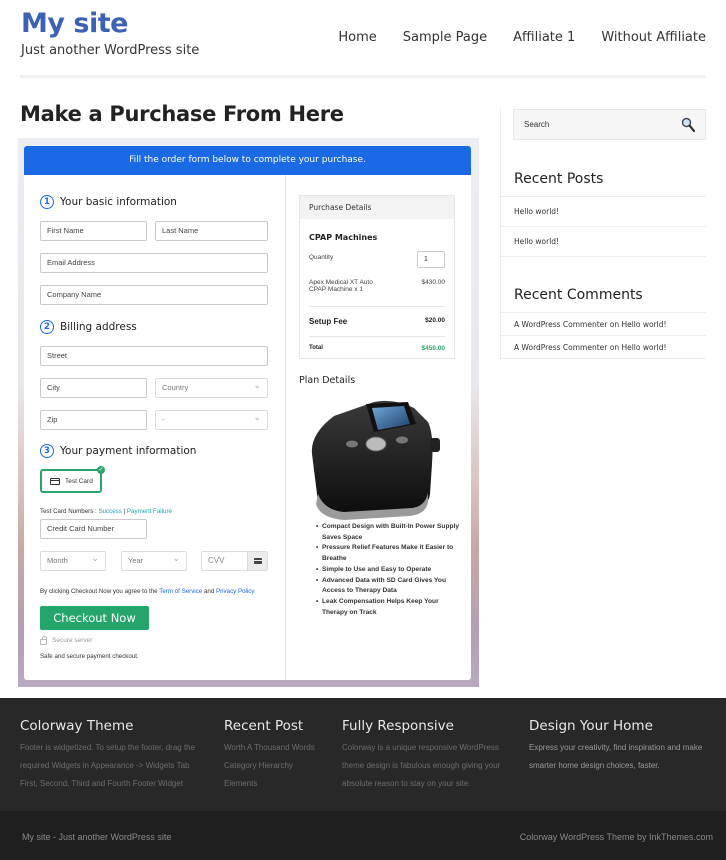 The image size is (726, 860). Describe the element at coordinates (285, 427) in the screenshot. I see `column-divider` at that location.